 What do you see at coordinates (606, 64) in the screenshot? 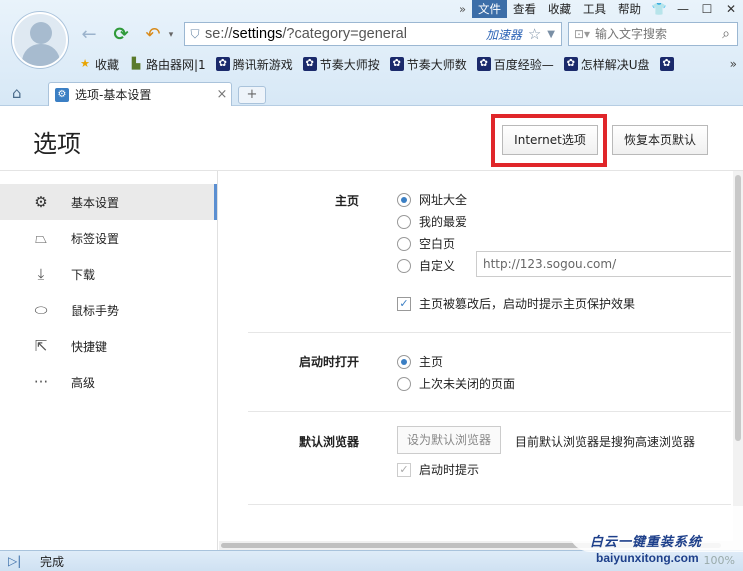
I see `bookmark-item: ✿ 怎样解决U盘` at bounding box center [606, 64].